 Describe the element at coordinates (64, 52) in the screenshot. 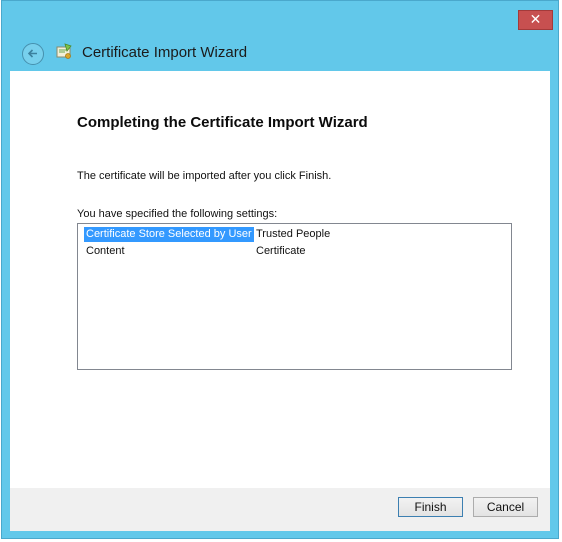

I see `certificate-wizard-icon` at that location.